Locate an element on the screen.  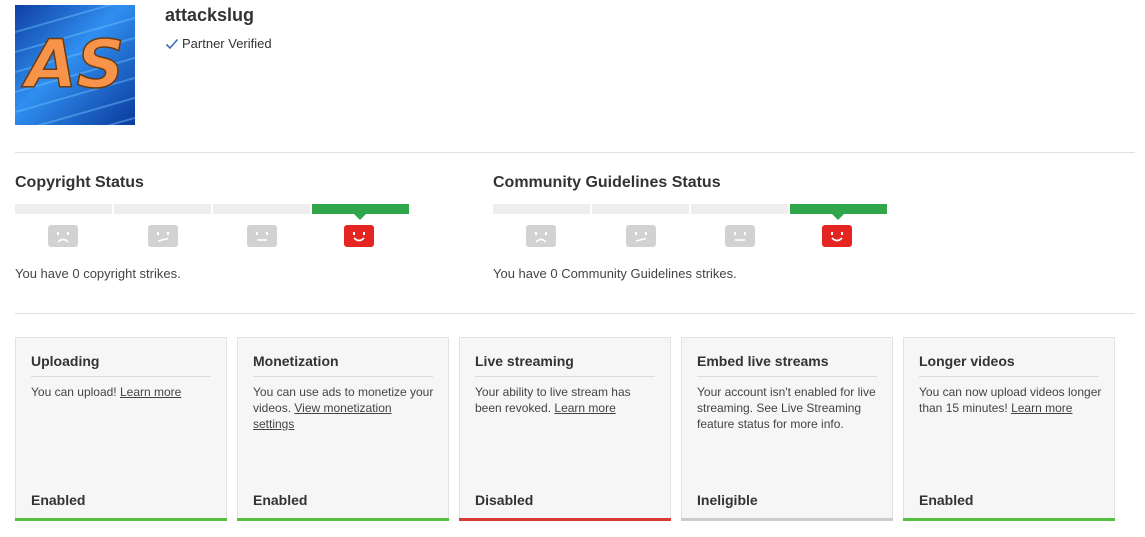
card-title: Uploading is located at coordinates (121, 365).